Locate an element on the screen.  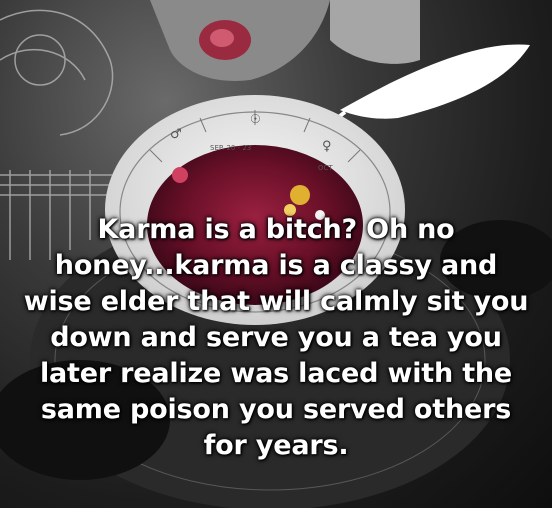
quote-line-4: down and serve you a tea you is located at coordinates (276, 337).